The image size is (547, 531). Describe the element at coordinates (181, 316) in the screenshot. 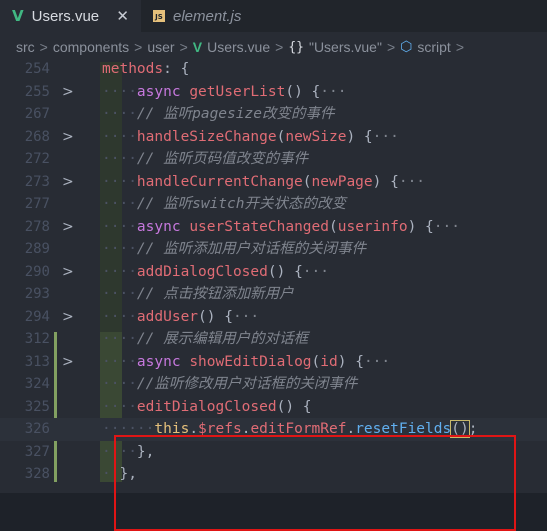

I see `code-text: ····addUser() {···` at that location.